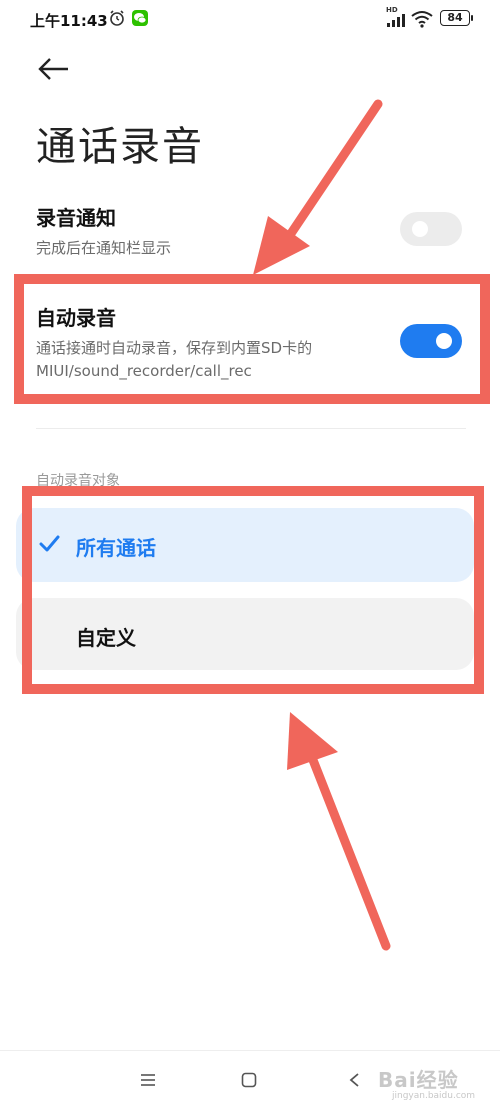 The height and width of the screenshot is (1112, 500). What do you see at coordinates (354, 1080) in the screenshot?
I see `back-icon` at bounding box center [354, 1080].